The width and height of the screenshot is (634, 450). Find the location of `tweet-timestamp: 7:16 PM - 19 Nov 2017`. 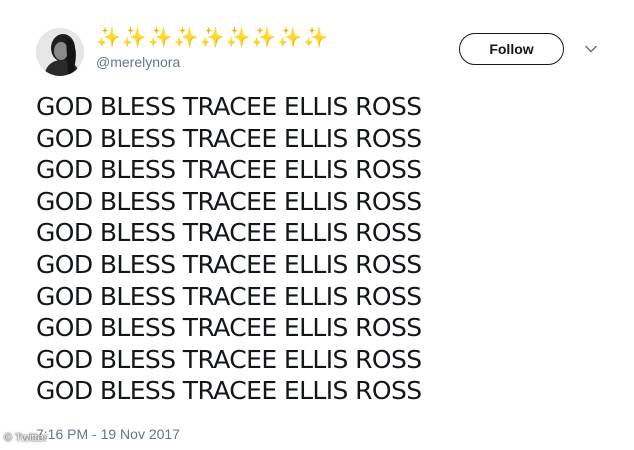

tweet-timestamp: 7:16 PM - 19 Nov 2017 is located at coordinates (108, 434).